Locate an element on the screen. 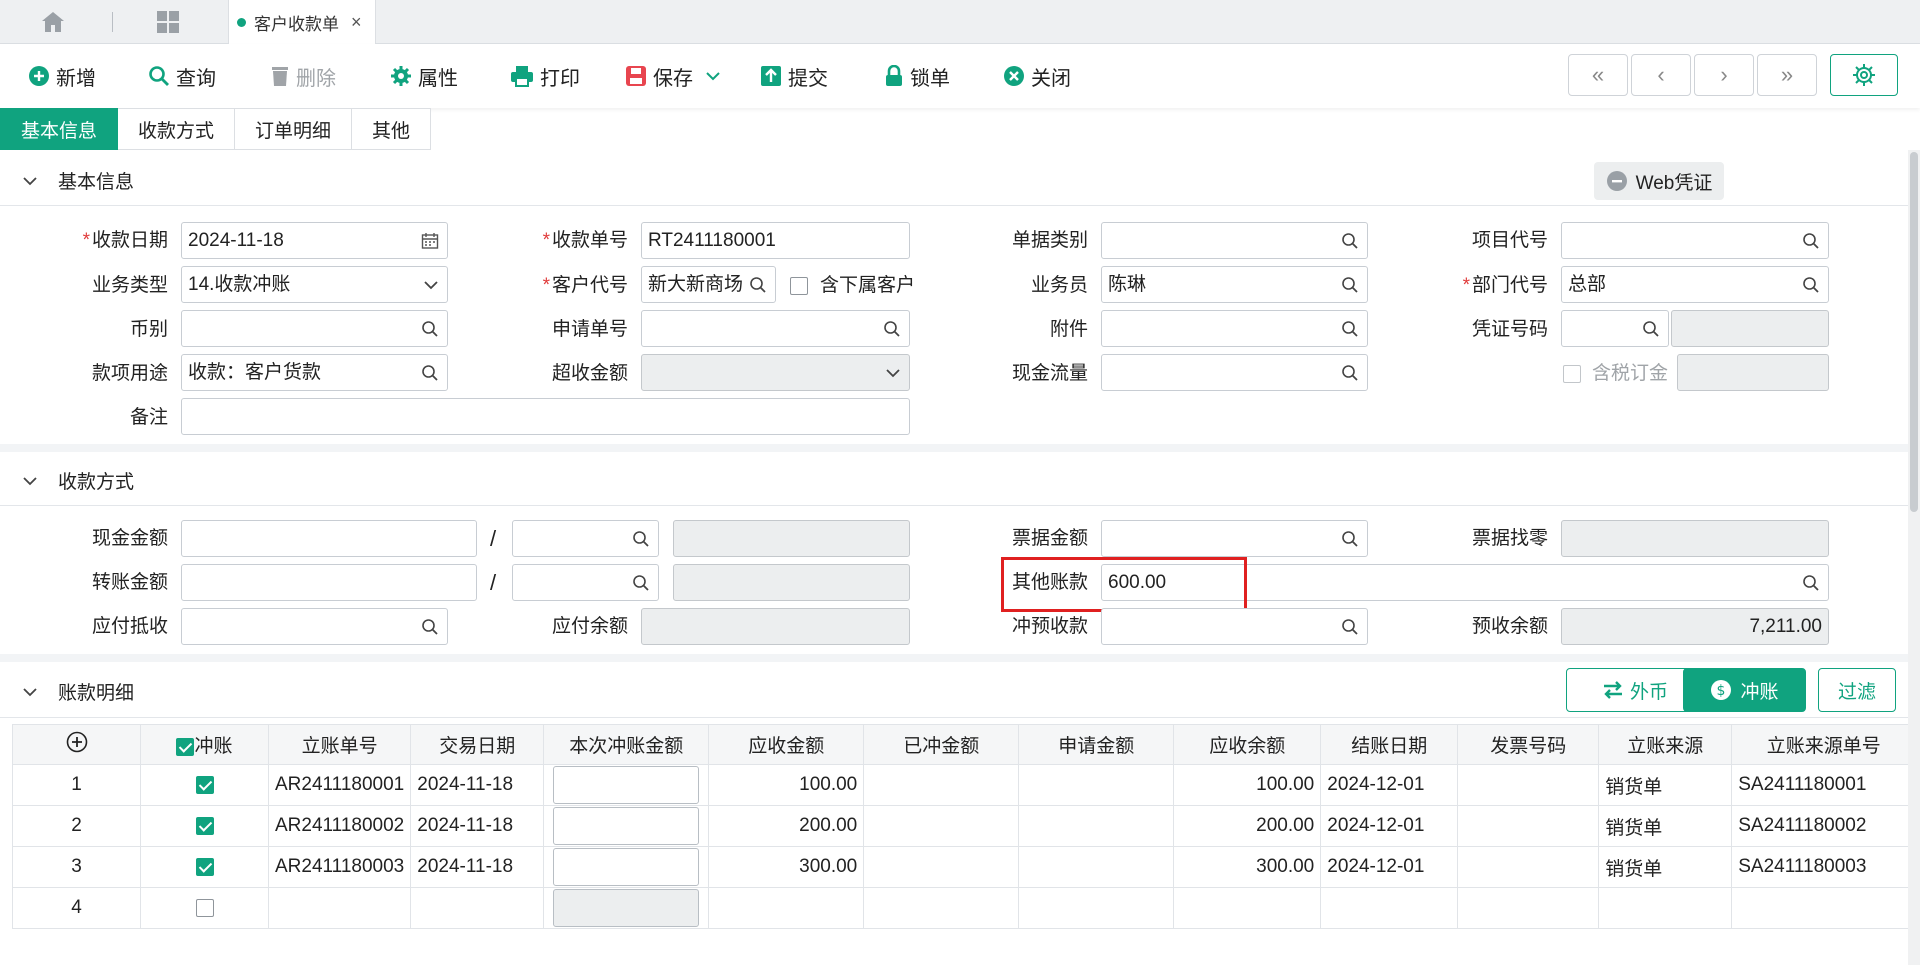 This screenshot has height=965, width=1920. col-source-no: 立账来源单号 is located at coordinates (1824, 744).